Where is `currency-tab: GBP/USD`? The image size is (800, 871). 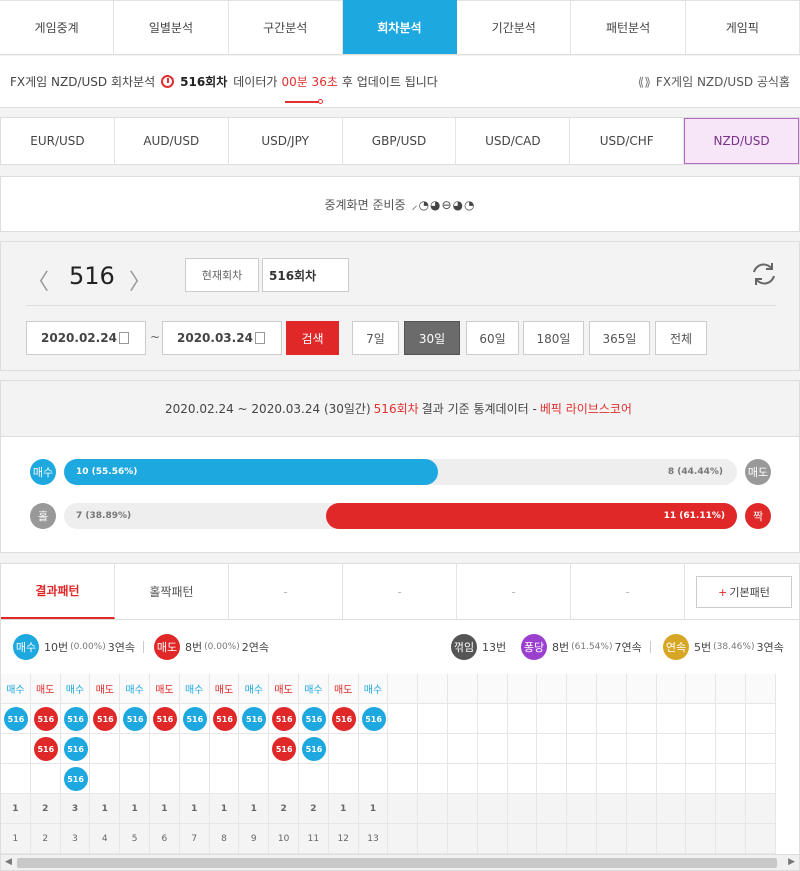 currency-tab: GBP/USD is located at coordinates (400, 141).